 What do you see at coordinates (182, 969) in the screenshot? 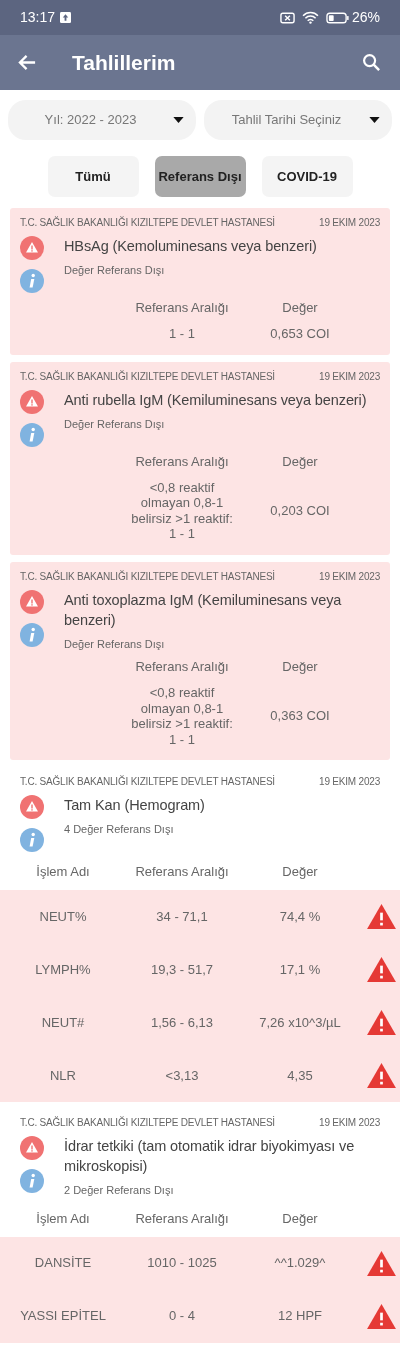
I see `reference-range: 19,3 - 51,7` at bounding box center [182, 969].